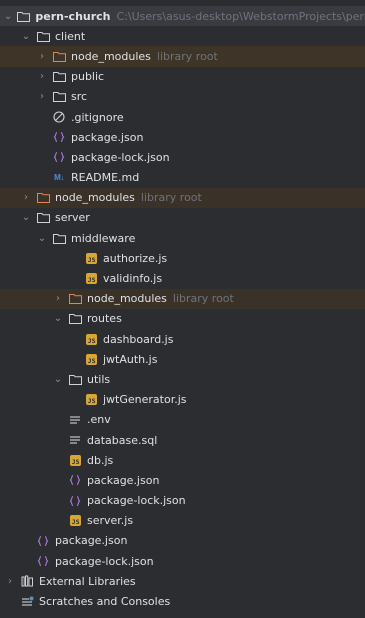 This screenshot has width=365, height=618. I want to click on tree-row-client: ⌄ client, so click(182, 36).